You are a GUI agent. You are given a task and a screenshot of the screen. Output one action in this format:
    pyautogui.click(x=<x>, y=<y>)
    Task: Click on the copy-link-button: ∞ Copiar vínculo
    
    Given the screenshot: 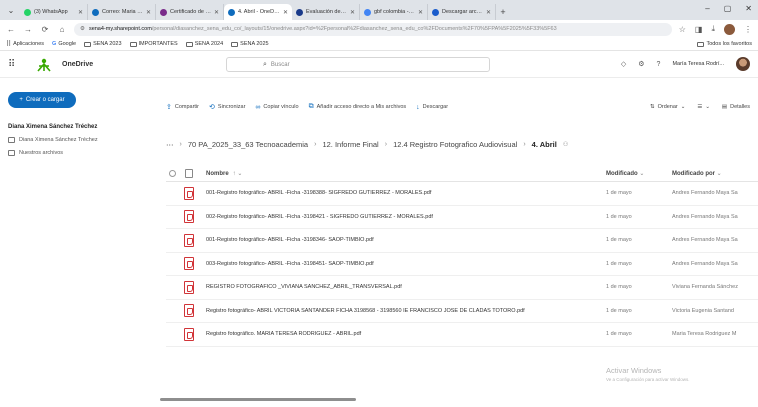 What is the action you would take?
    pyautogui.click(x=276, y=107)
    